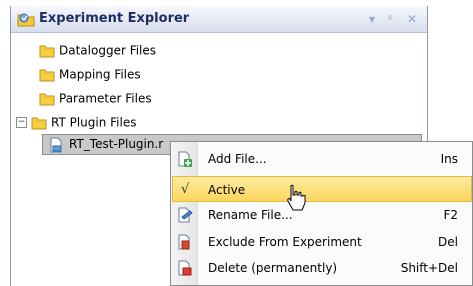 Image resolution: width=473 pixels, height=286 pixels. What do you see at coordinates (450, 215) in the screenshot?
I see `menu-item-shortcut: F2` at bounding box center [450, 215].